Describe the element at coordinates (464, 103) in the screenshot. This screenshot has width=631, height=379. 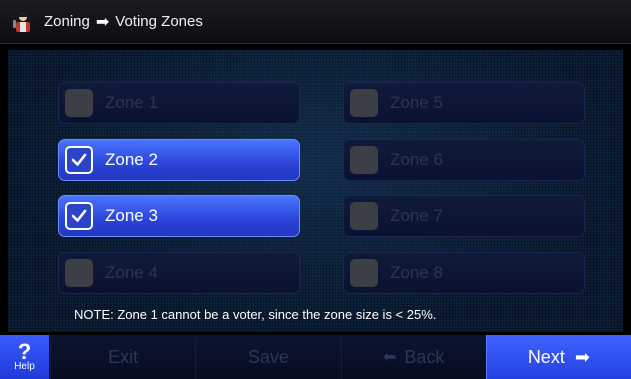
I see `zone-5-toggle: Zone 5` at that location.